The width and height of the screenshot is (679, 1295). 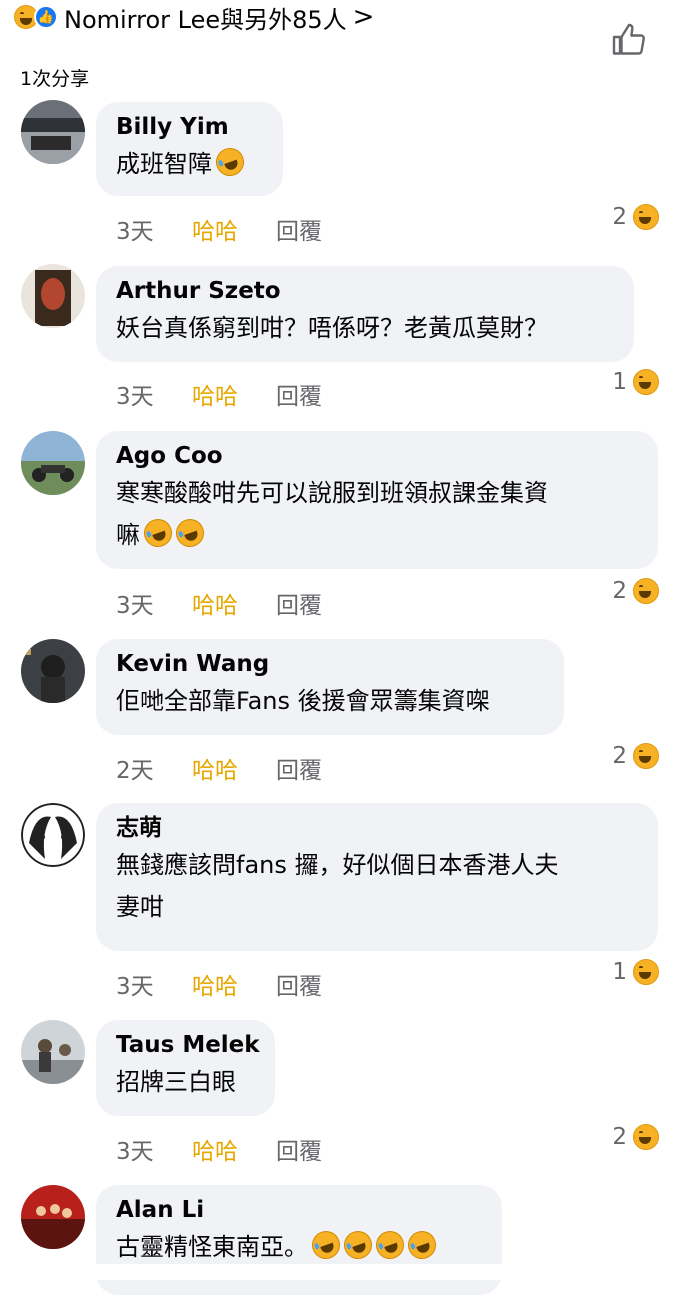 I want to click on comment-text: 佢哋全部靠Fans 後援會眾籌集資㗎, so click(x=303, y=701).